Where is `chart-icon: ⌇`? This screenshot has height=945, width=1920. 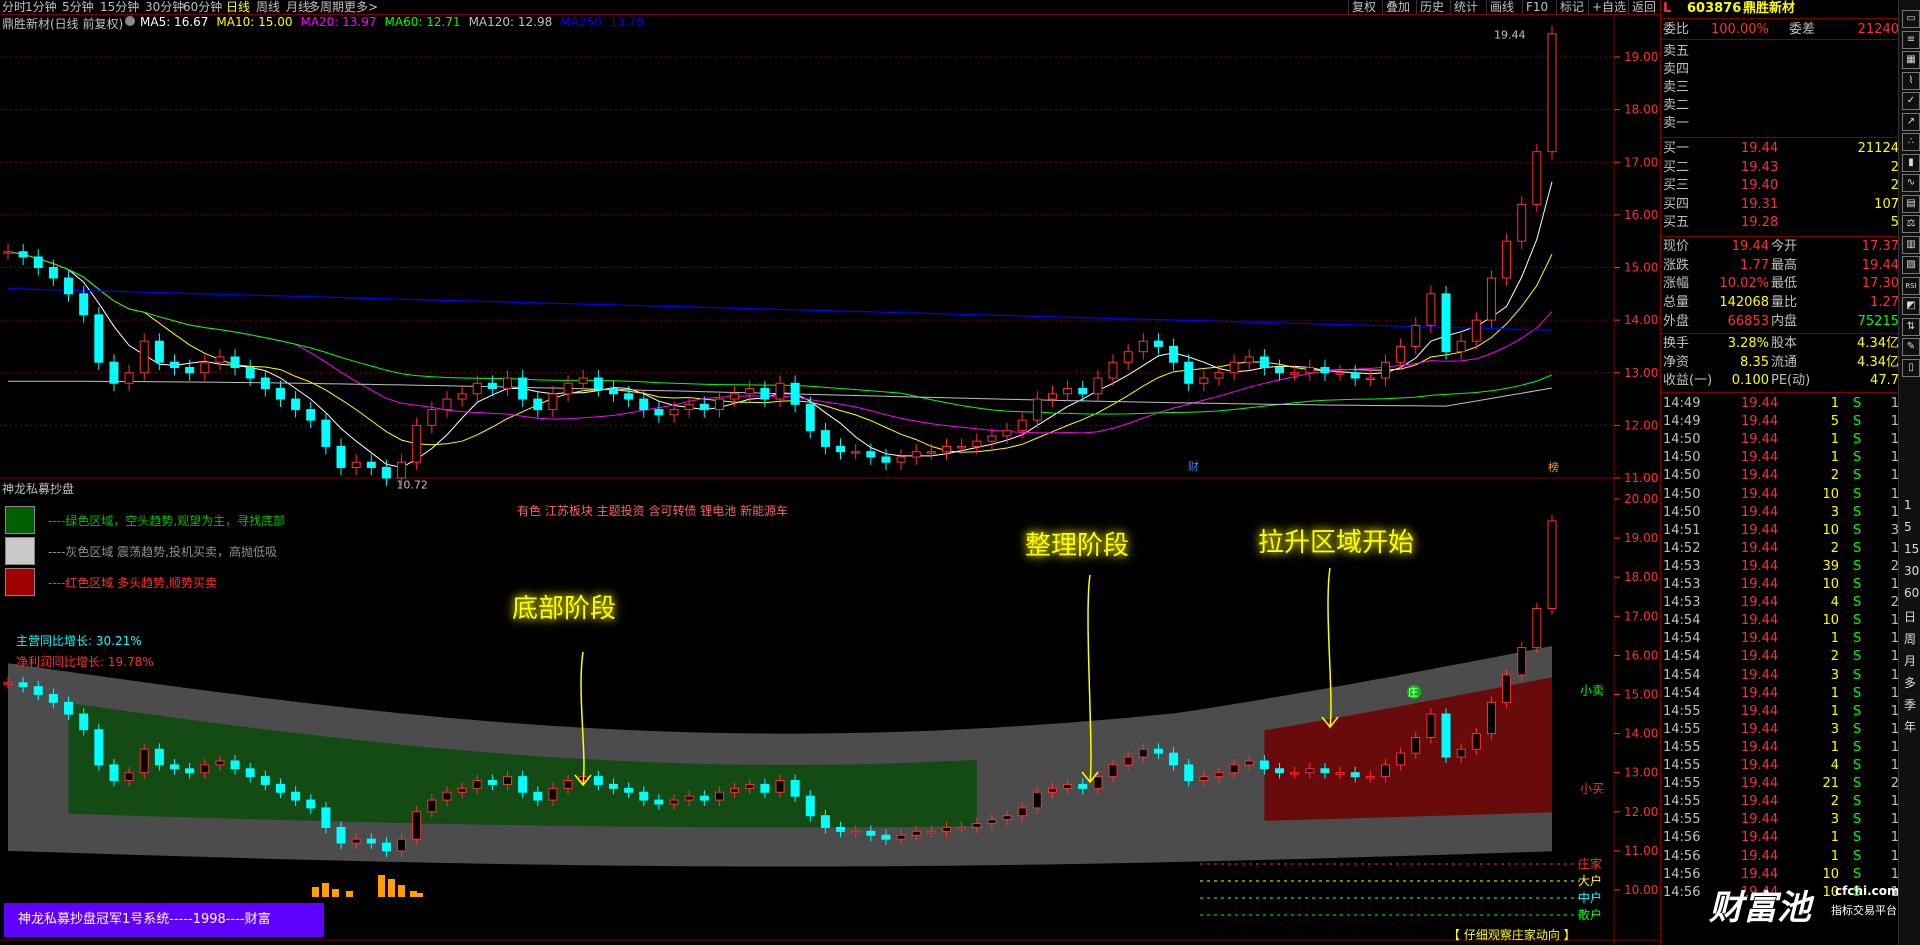
chart-icon: ⌇ is located at coordinates (1911, 80).